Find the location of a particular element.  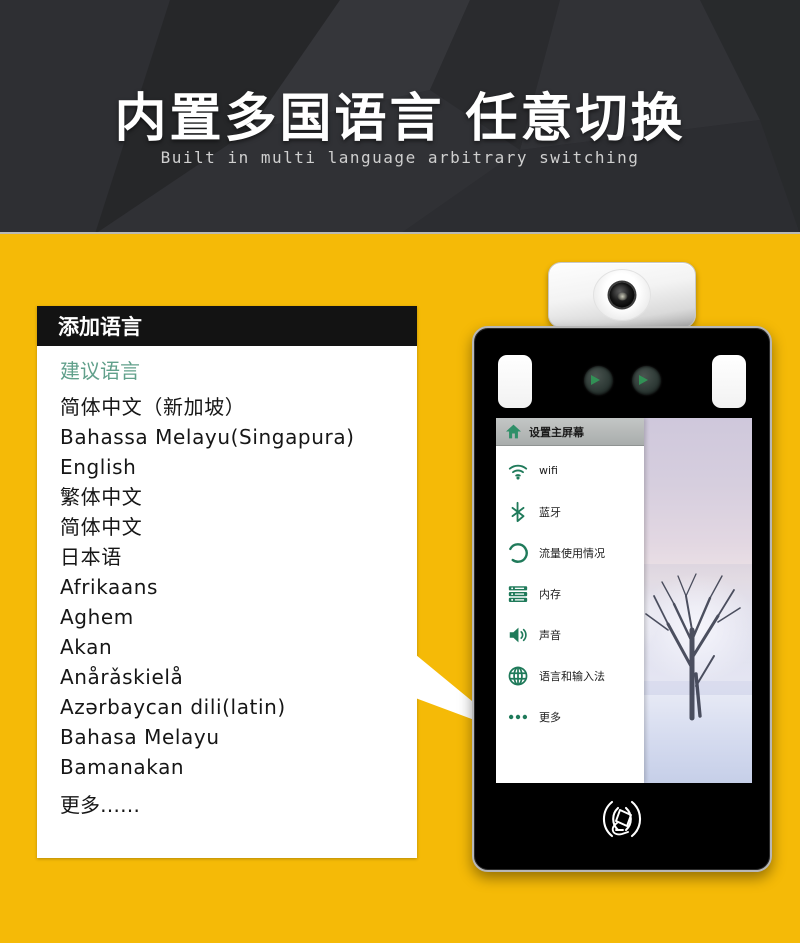

add-language-title-bar: 添加语言 is located at coordinates (227, 326).